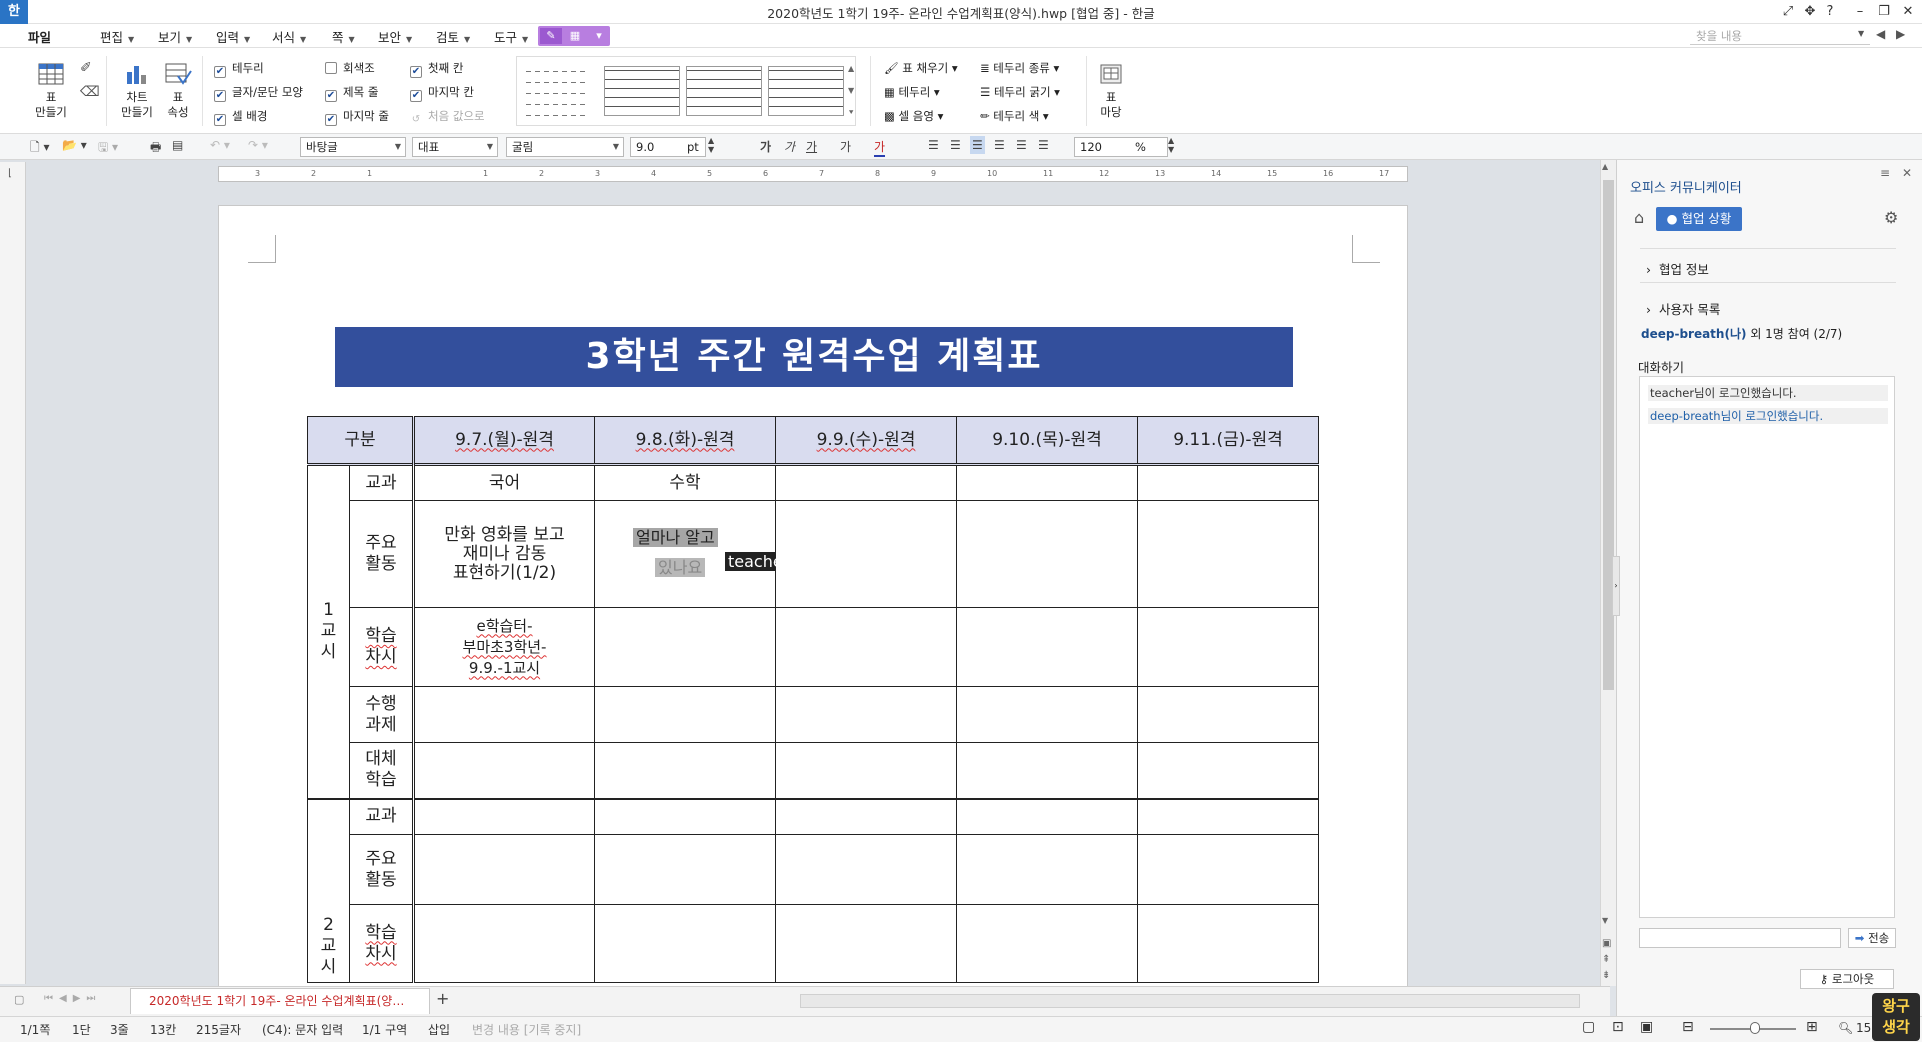 This screenshot has width=1922, height=1042. What do you see at coordinates (511, 36) in the screenshot?
I see `menu-tools: 도구 ▼` at bounding box center [511, 36].